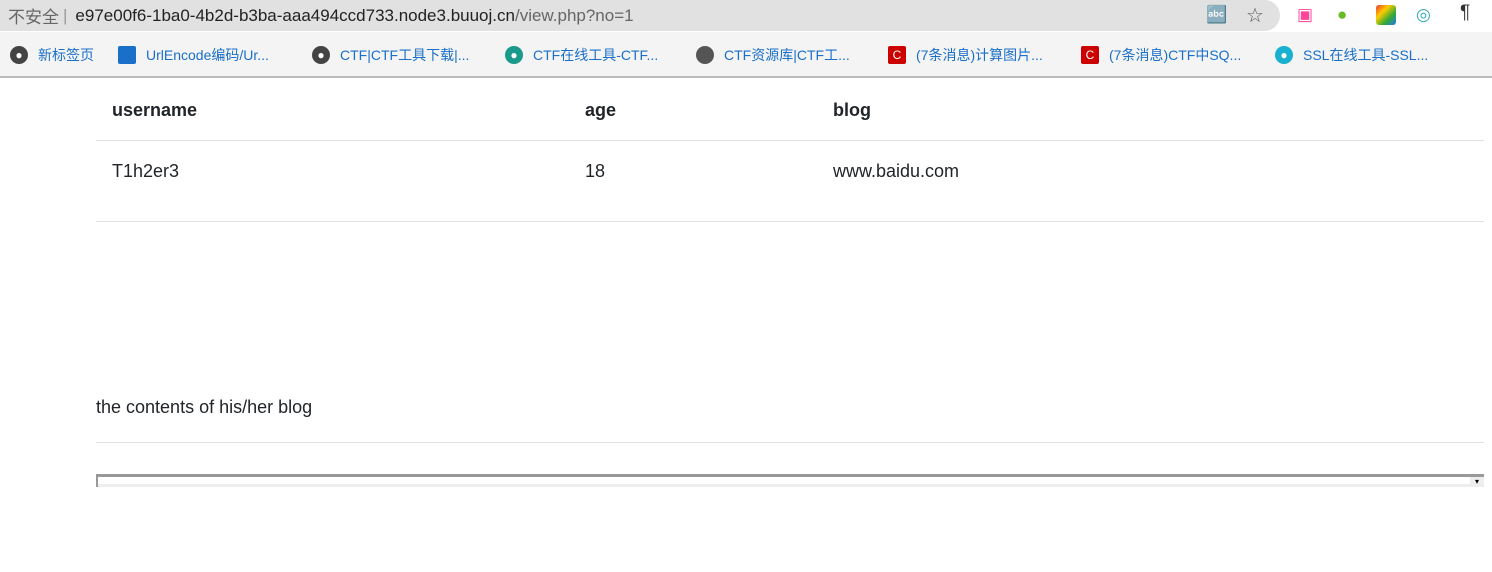  What do you see at coordinates (127, 55) in the screenshot?
I see `urlencode-icon` at bounding box center [127, 55].